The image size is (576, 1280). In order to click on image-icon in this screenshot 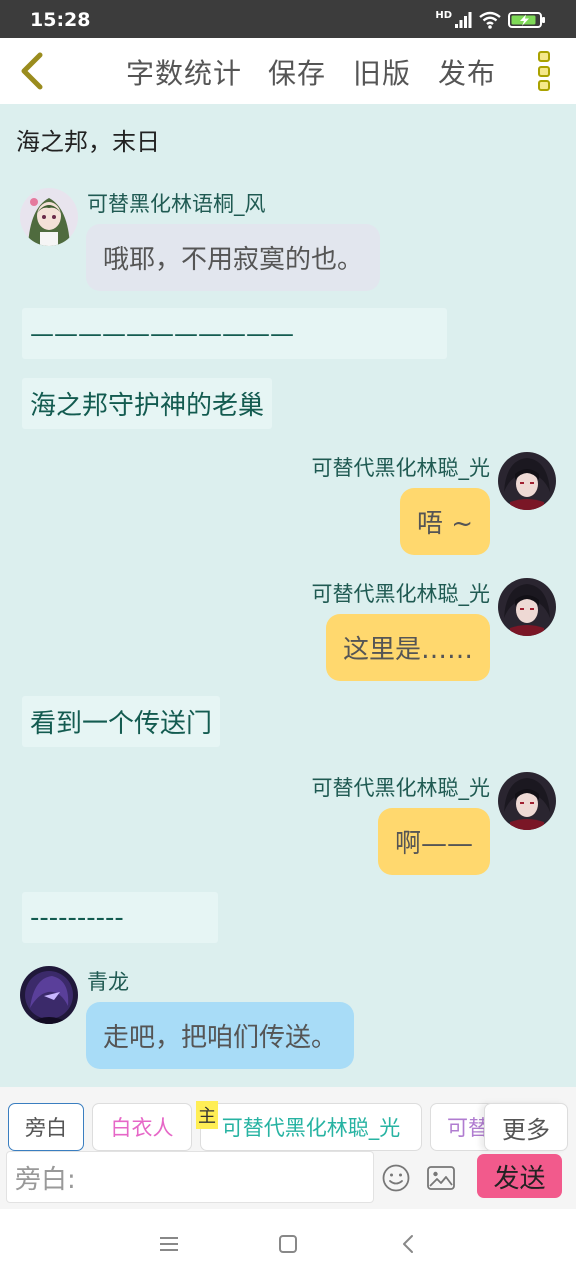, I will do `click(441, 1178)`.